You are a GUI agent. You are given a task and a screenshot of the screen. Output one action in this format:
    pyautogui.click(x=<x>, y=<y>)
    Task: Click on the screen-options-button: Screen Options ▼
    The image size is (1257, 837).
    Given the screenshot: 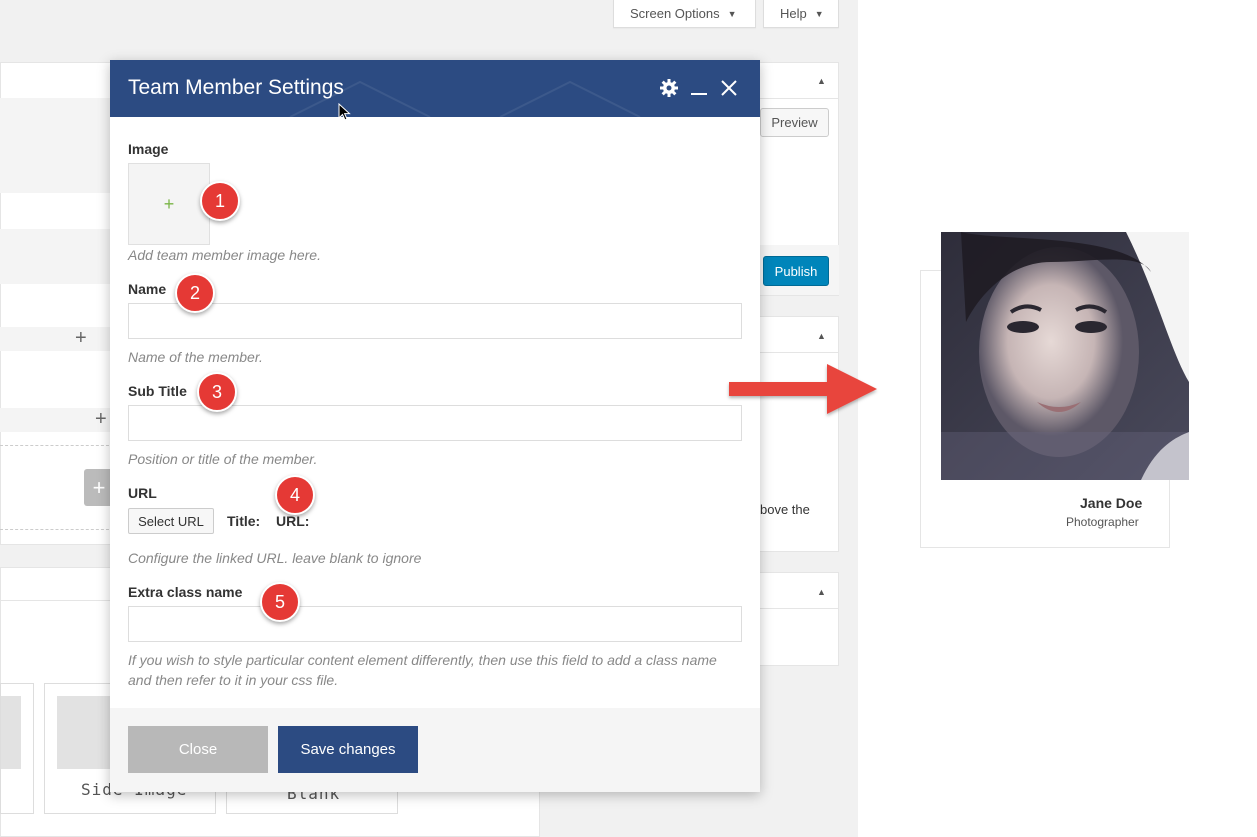 What is the action you would take?
    pyautogui.click(x=684, y=14)
    